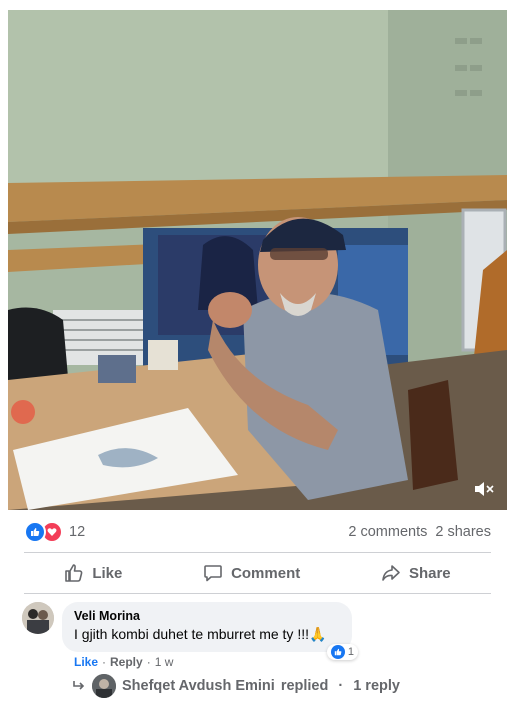 This screenshot has width=515, height=701. I want to click on replied-label: replied, so click(304, 686).